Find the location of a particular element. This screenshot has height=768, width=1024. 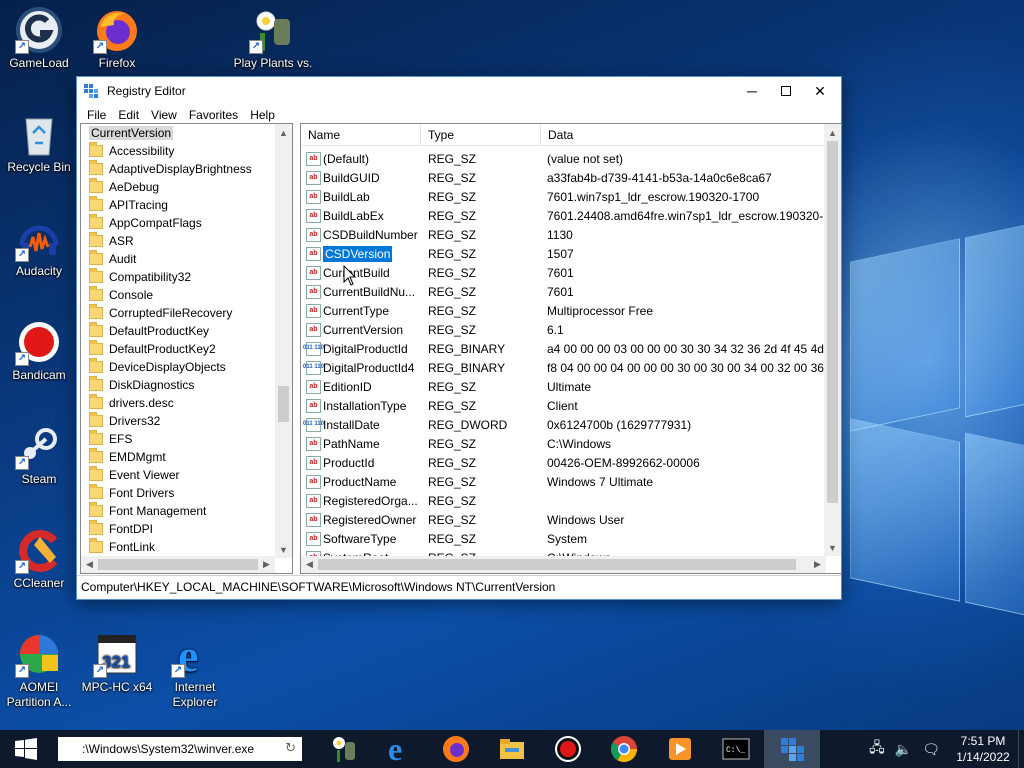

tree-item: FontDPI is located at coordinates (121, 529).